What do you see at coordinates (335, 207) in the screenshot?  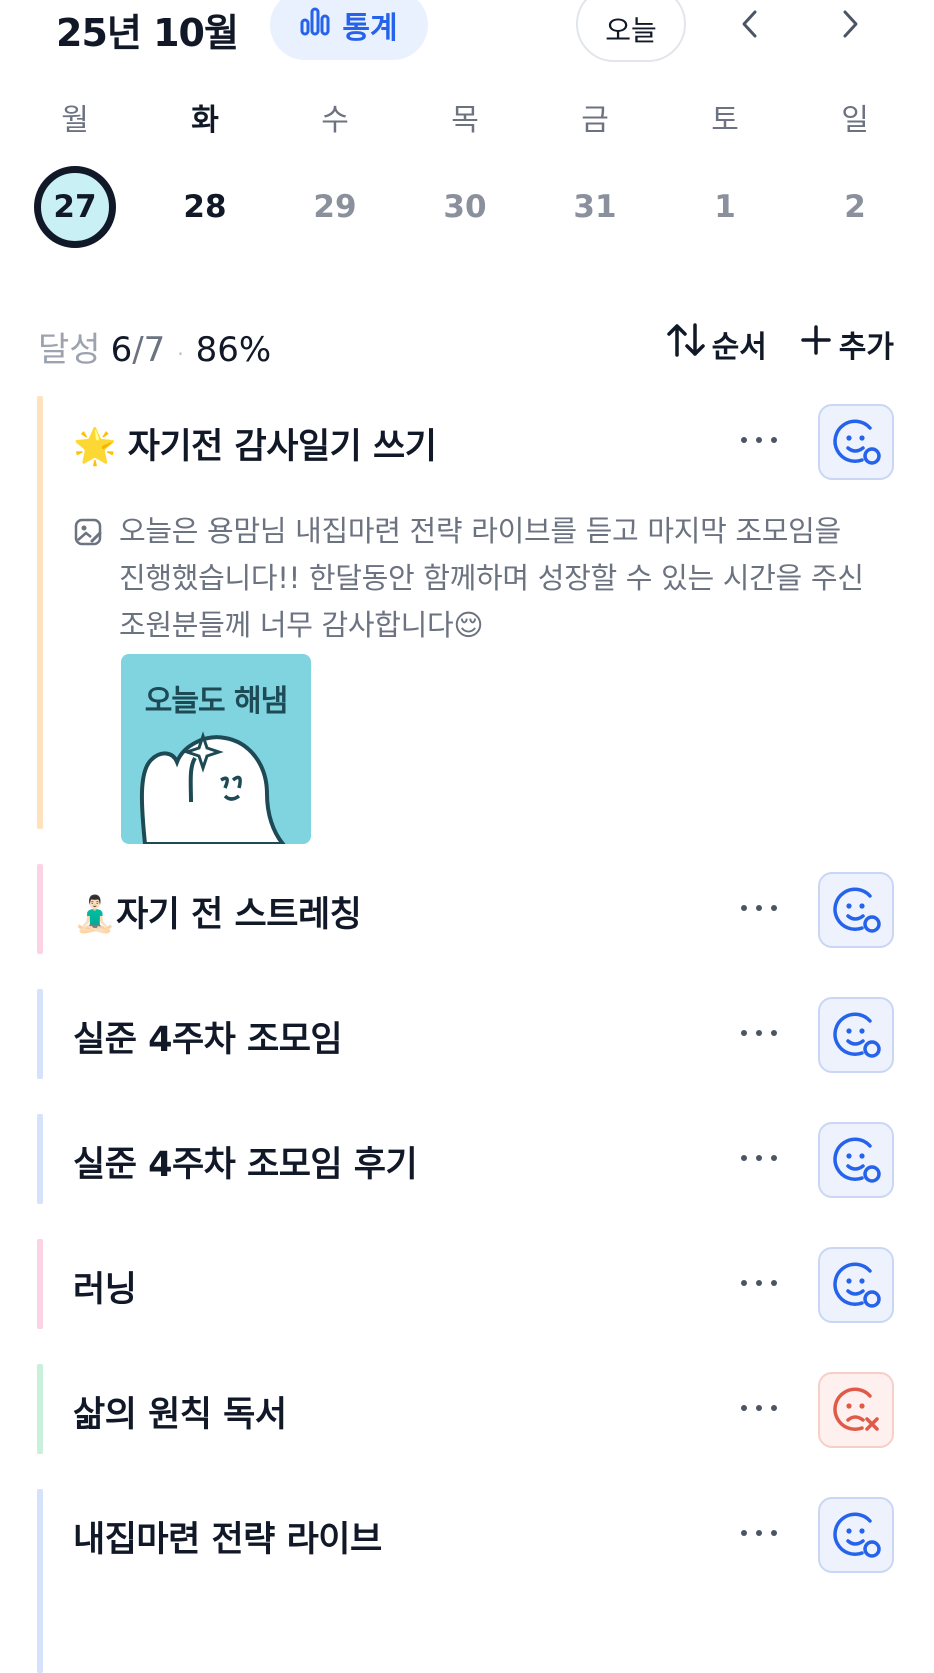 I see `date-cell: 29` at bounding box center [335, 207].